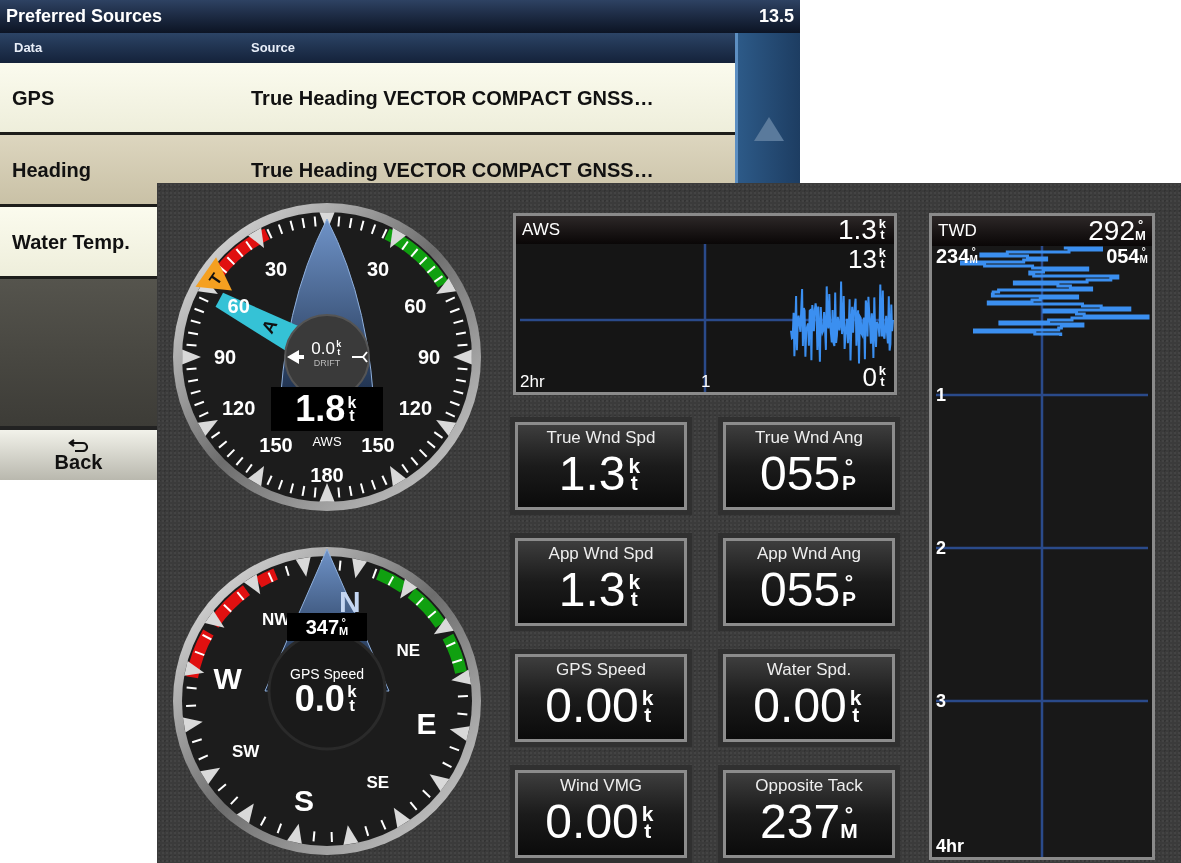 The image size is (1181, 863). What do you see at coordinates (857, 230) in the screenshot?
I see `graph-reading: 1.3` at bounding box center [857, 230].